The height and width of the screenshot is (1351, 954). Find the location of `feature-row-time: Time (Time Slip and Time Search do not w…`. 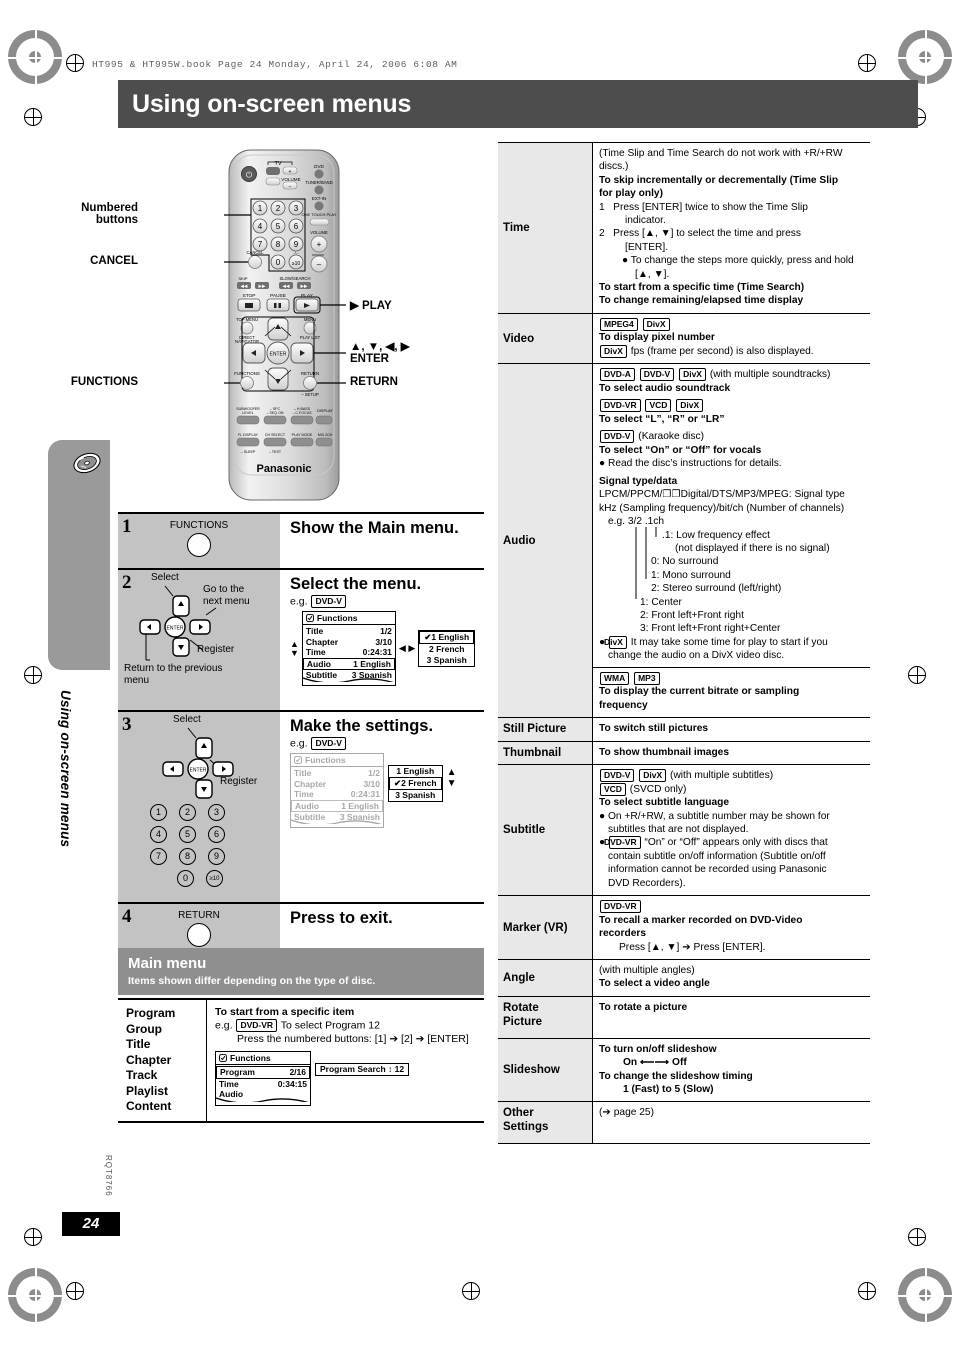

feature-row-time: Time (Time Slip and Time Search do not w… is located at coordinates (684, 228).